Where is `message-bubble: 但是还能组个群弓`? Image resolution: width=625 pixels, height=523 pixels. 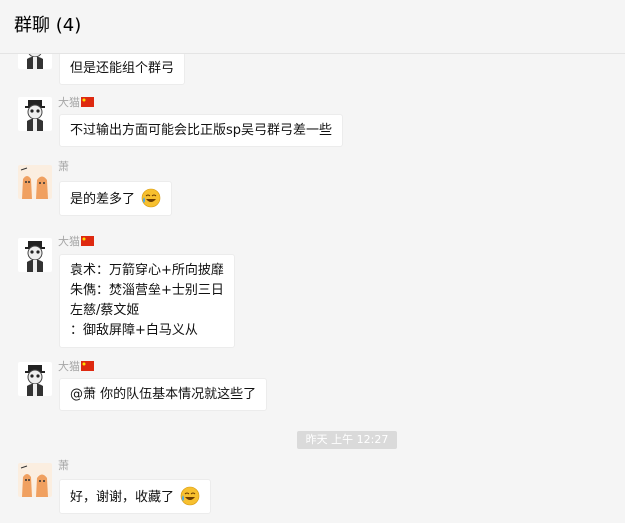 message-bubble: 但是还能组个群弓 is located at coordinates (122, 68).